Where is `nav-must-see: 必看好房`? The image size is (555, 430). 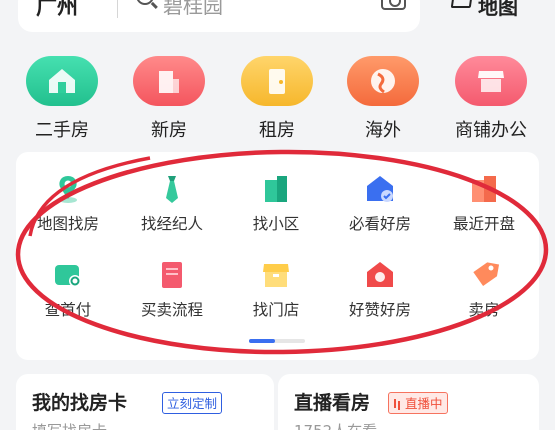 nav-must-see: 必看好房 is located at coordinates (380, 204).